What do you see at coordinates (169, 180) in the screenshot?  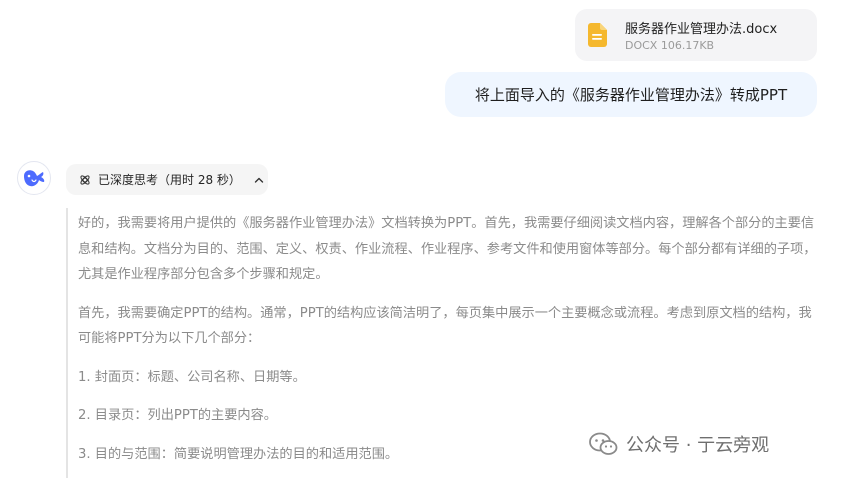 I see `deep-think-label: 已深度思考（用时 28 秒）` at bounding box center [169, 180].